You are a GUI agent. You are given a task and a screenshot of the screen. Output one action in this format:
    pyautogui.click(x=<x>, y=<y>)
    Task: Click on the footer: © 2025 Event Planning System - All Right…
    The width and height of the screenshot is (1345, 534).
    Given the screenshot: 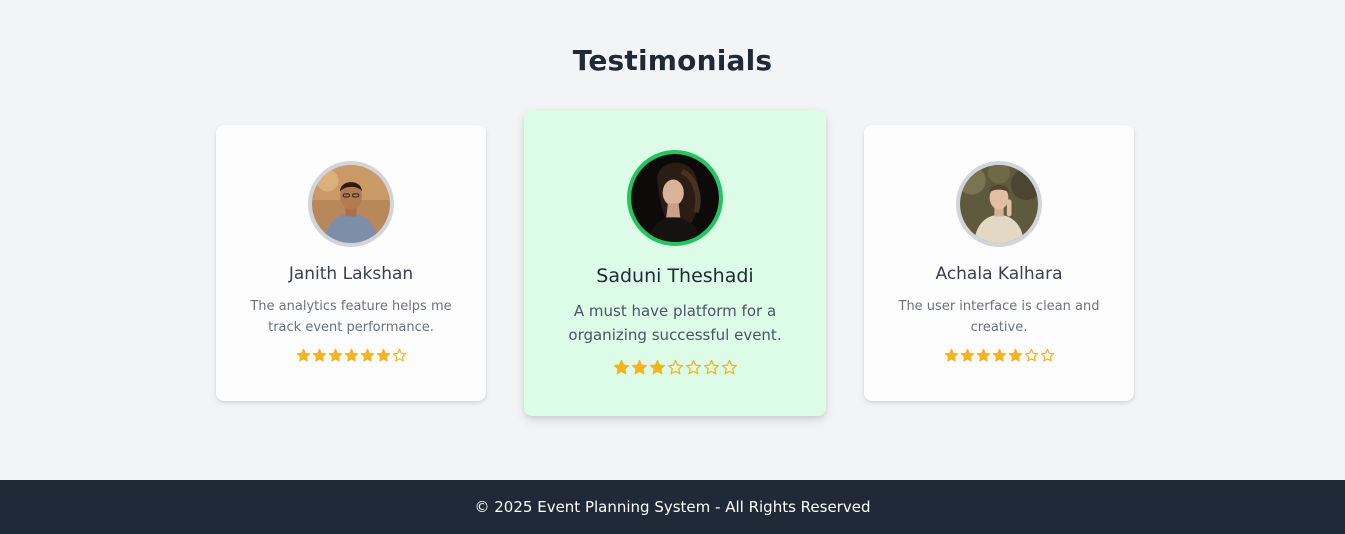 What is the action you would take?
    pyautogui.click(x=672, y=507)
    